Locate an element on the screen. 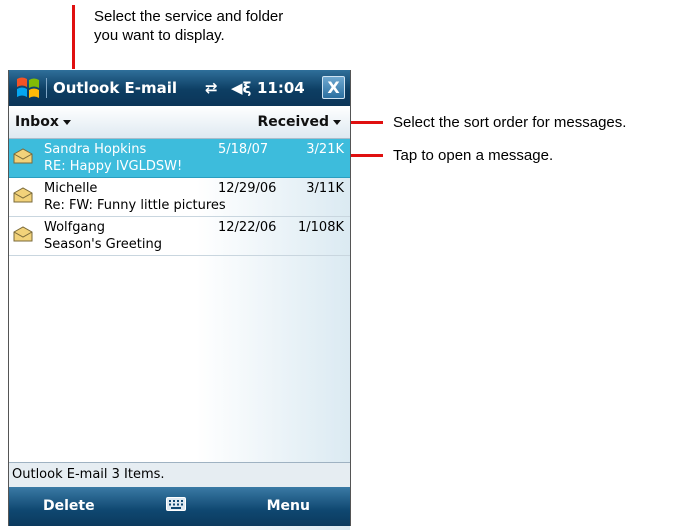 The width and height of the screenshot is (687, 530). callout-sort-text: Select the sort order for messages. is located at coordinates (510, 122).